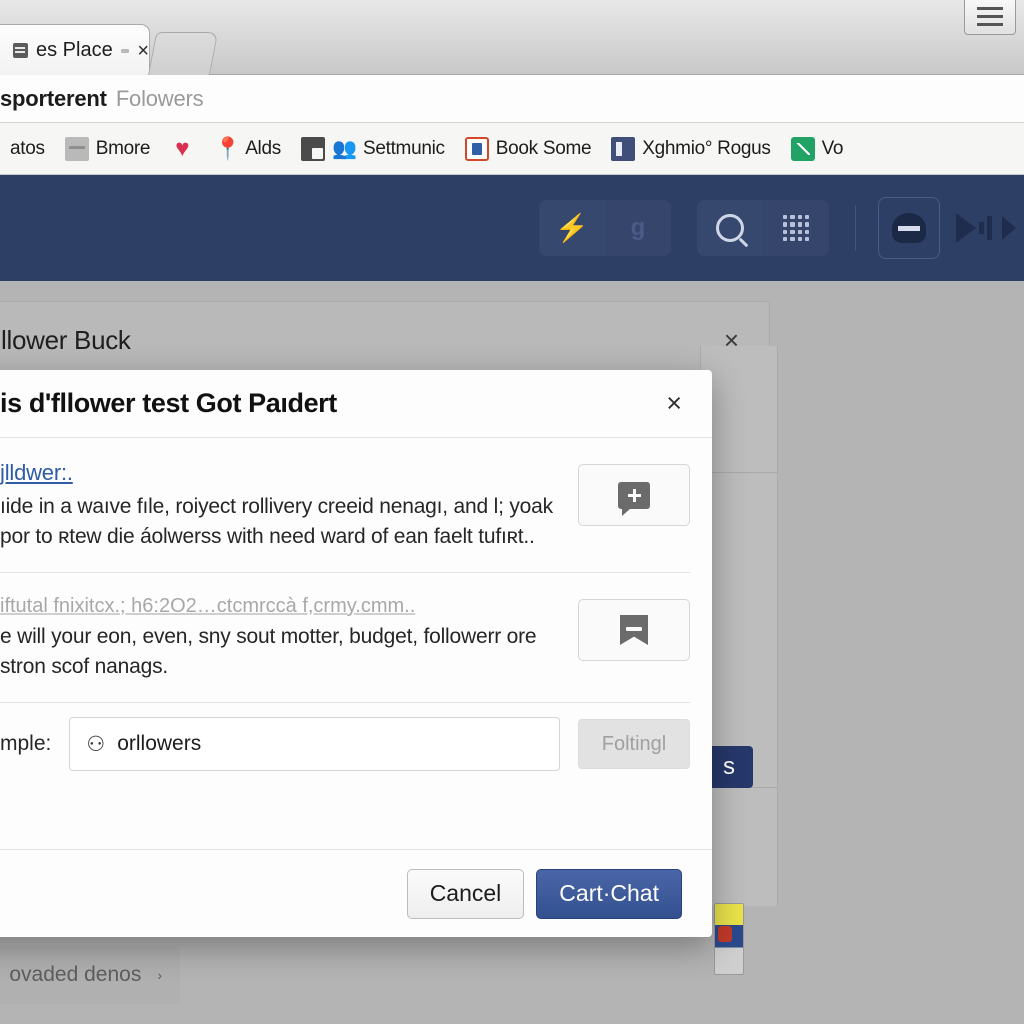  What do you see at coordinates (403, 148) in the screenshot?
I see `bookmark-label: Settmunic` at bounding box center [403, 148].